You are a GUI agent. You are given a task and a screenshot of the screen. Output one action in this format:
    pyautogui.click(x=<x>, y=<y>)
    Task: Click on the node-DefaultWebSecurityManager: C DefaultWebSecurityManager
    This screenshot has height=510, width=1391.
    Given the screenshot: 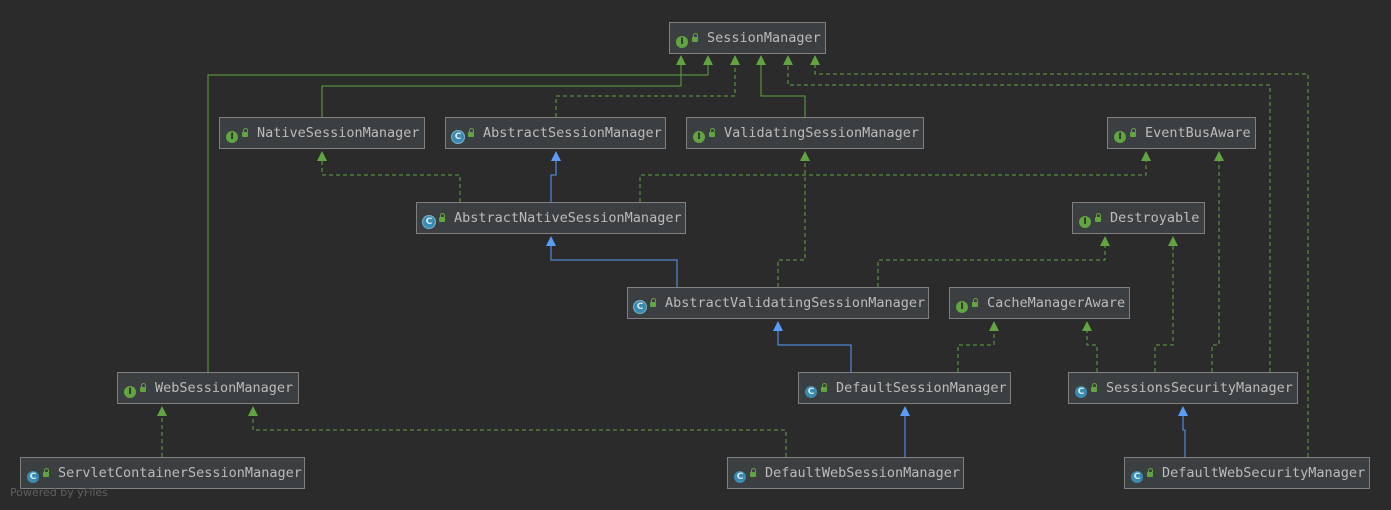 What is the action you would take?
    pyautogui.click(x=1247, y=473)
    